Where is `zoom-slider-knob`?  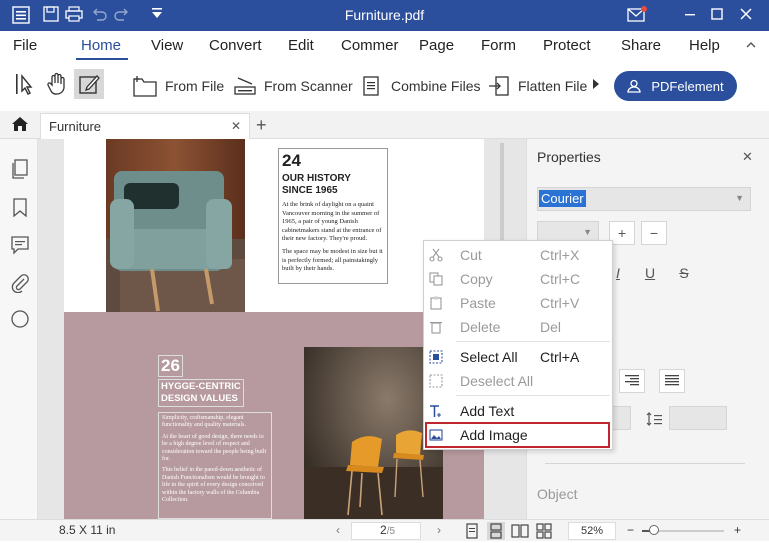 zoom-slider-knob is located at coordinates (654, 530).